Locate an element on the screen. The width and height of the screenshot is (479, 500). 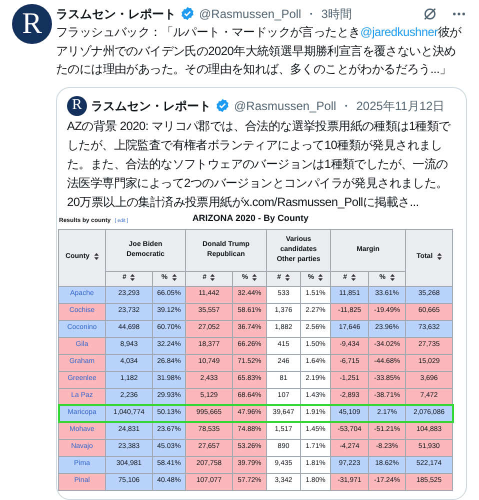
post-time: 3時間 is located at coordinates (336, 13).